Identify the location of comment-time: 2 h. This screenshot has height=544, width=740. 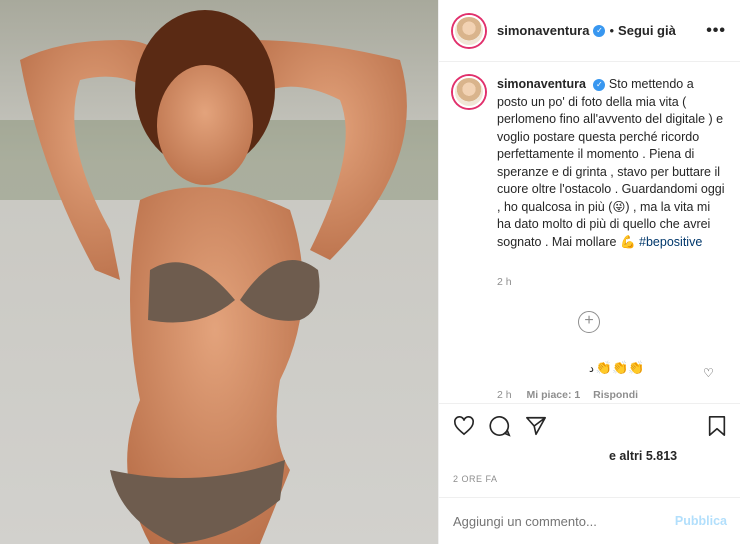
(504, 395).